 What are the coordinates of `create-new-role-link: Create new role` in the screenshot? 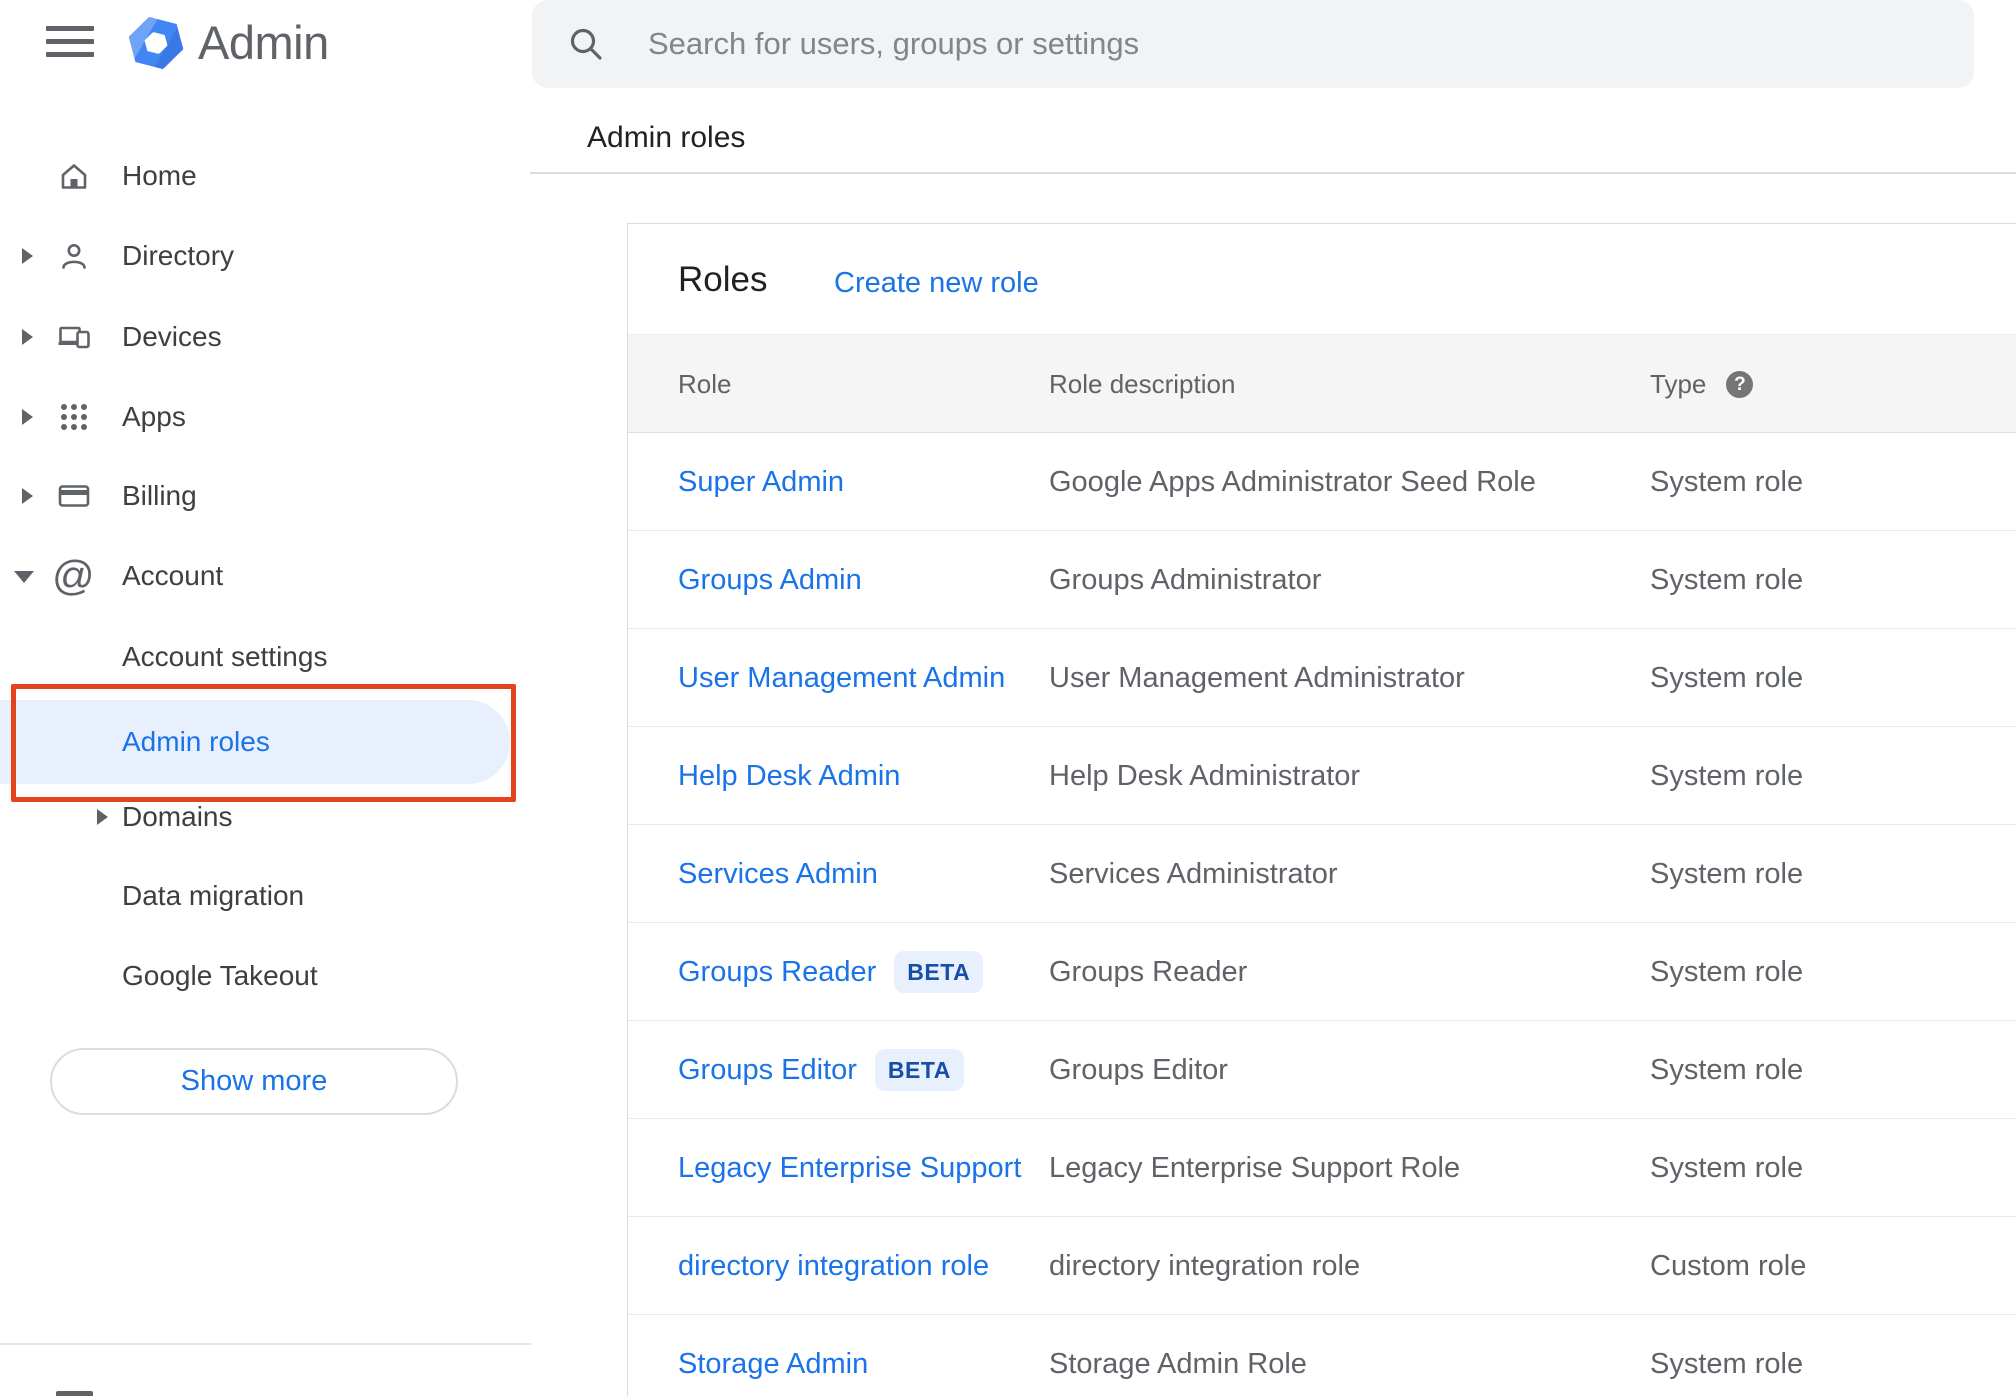 It's located at (936, 283).